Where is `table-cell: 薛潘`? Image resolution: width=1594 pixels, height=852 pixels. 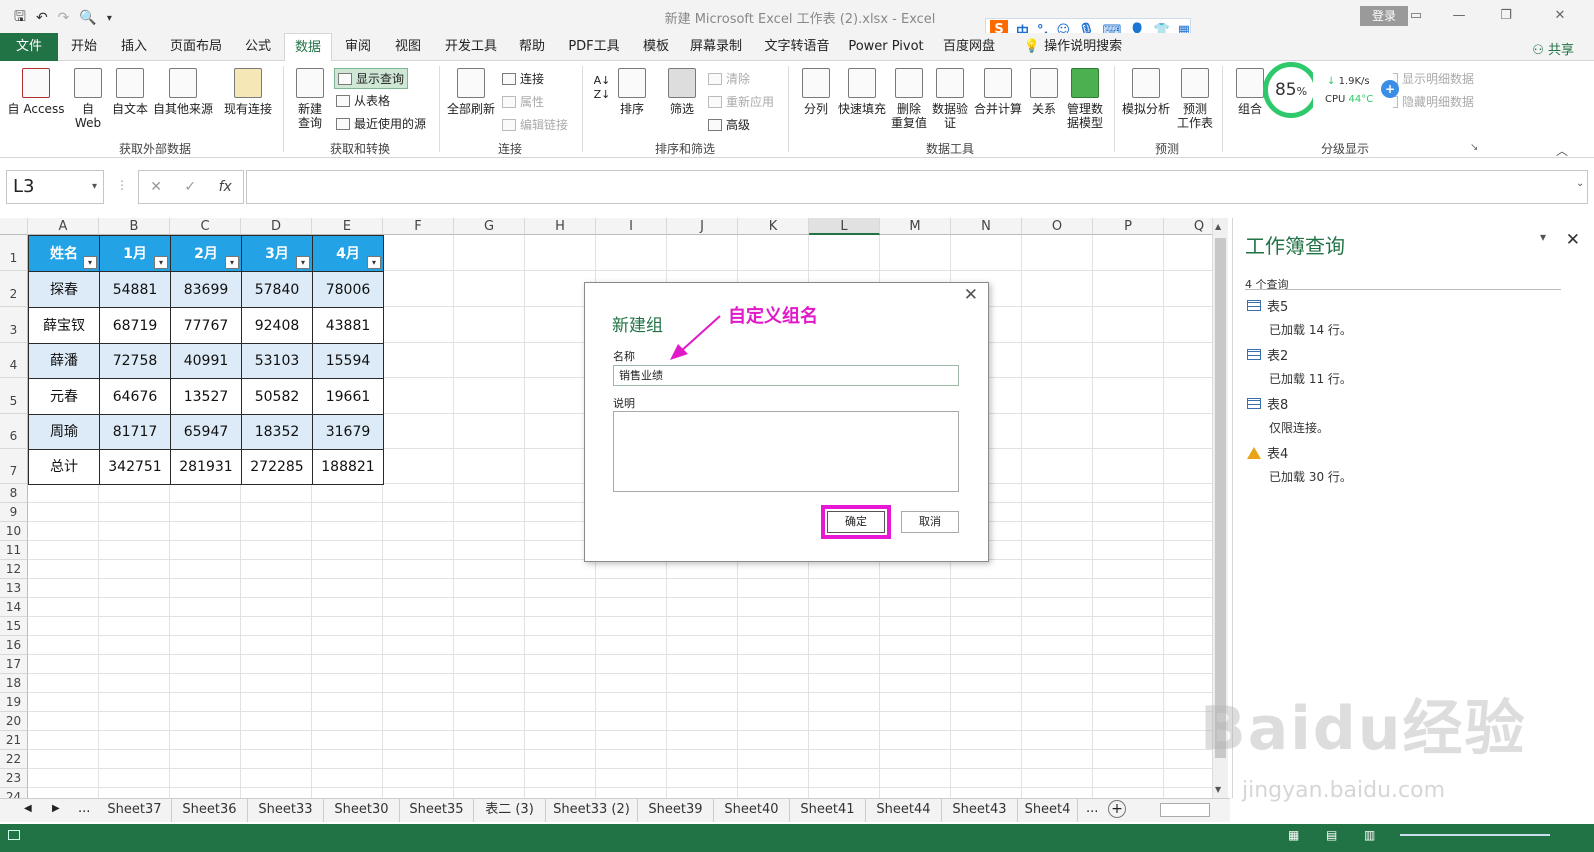 table-cell: 薛潘 is located at coordinates (64, 361).